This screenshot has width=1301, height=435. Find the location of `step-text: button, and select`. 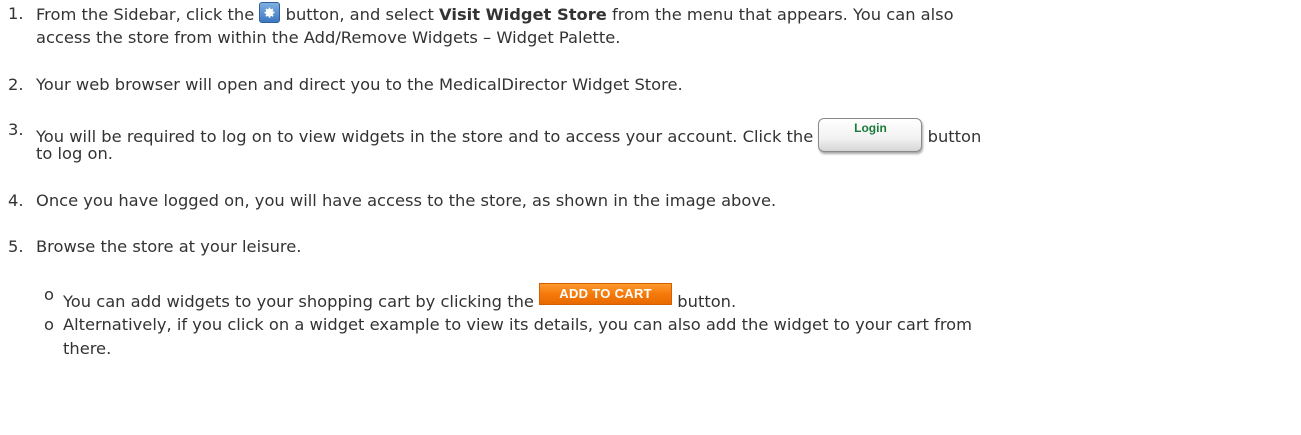

step-text: button, and select is located at coordinates (359, 14).